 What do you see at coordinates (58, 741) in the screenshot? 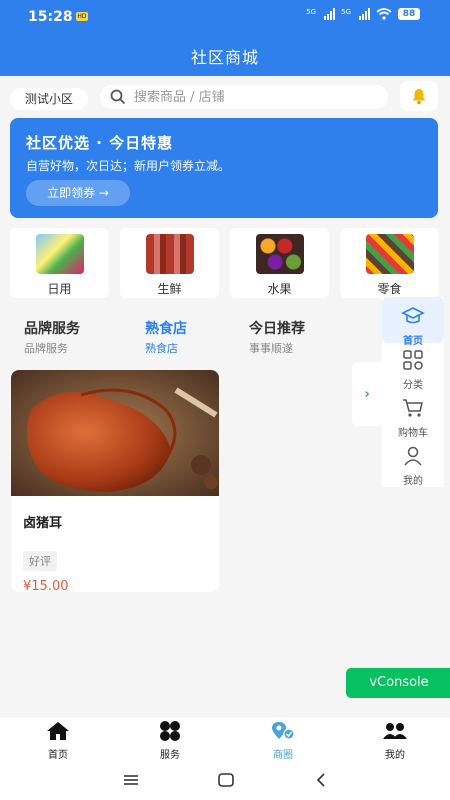
I see `tab-bar-home: 首页` at bounding box center [58, 741].